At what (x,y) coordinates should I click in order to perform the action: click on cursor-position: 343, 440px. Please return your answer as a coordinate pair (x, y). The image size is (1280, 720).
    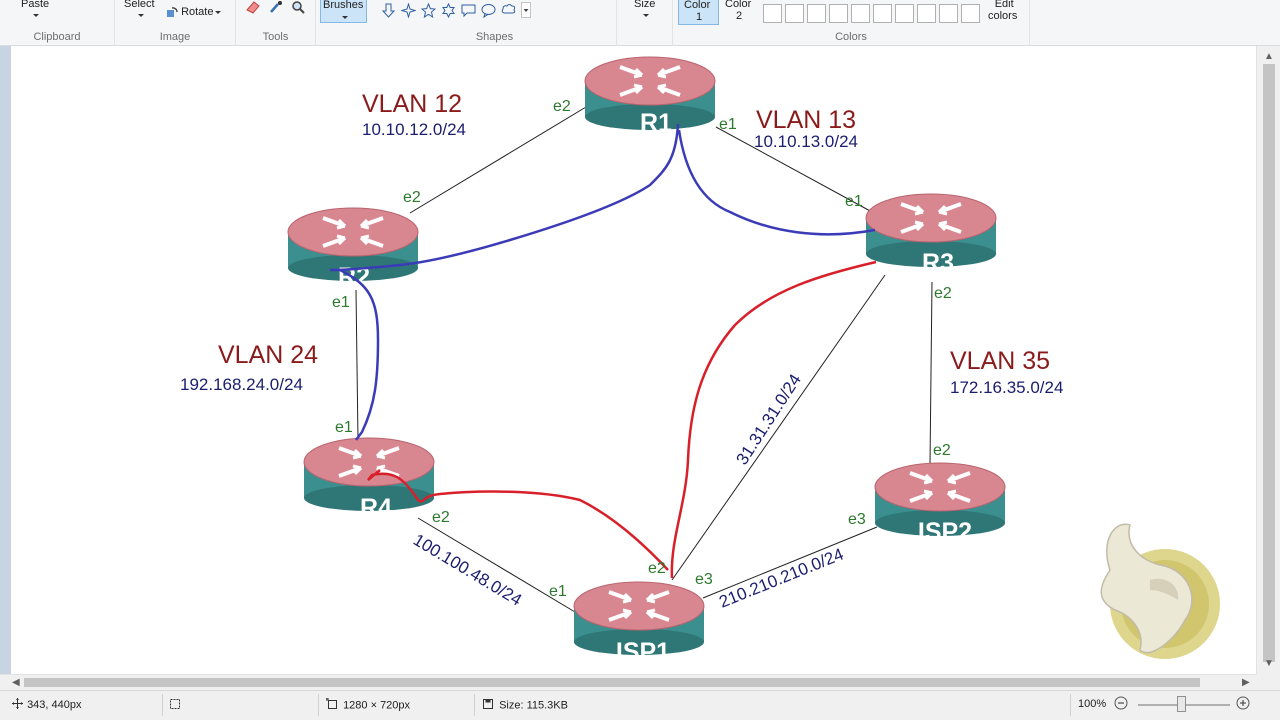
    Looking at the image, I should click on (47, 705).